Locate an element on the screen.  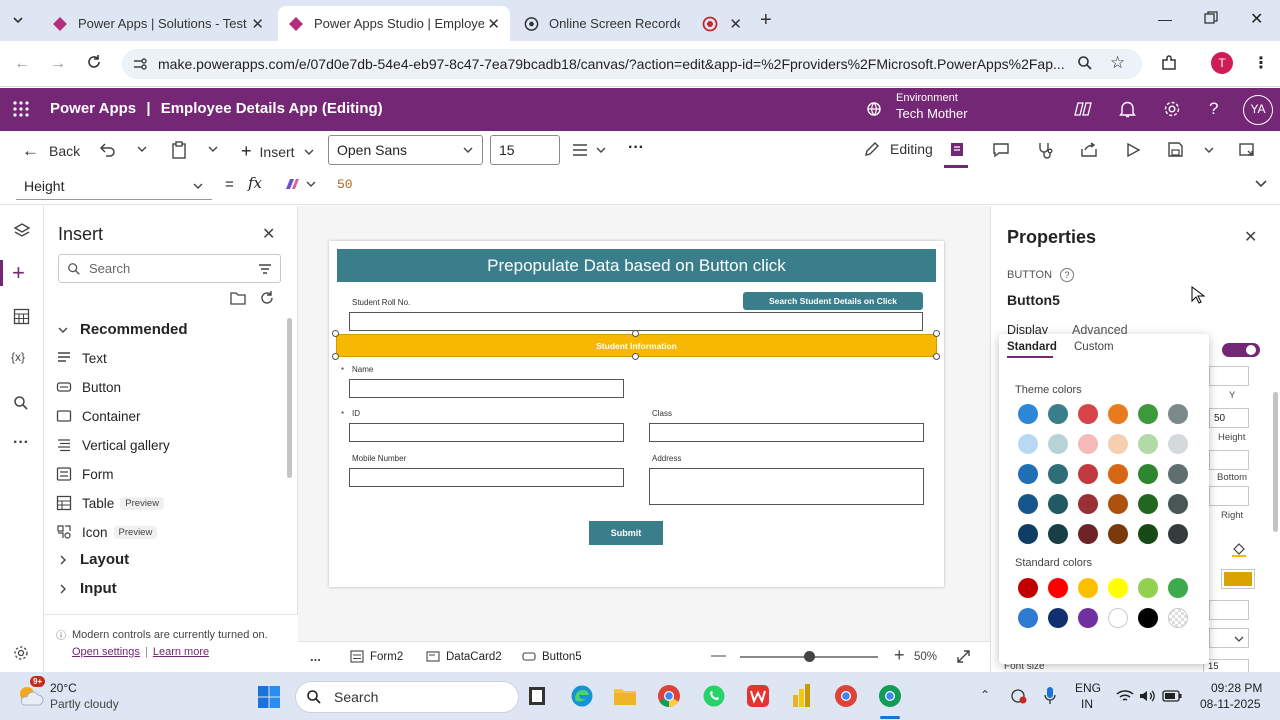
fill-color-swatch is located at coordinates (1238, 579).